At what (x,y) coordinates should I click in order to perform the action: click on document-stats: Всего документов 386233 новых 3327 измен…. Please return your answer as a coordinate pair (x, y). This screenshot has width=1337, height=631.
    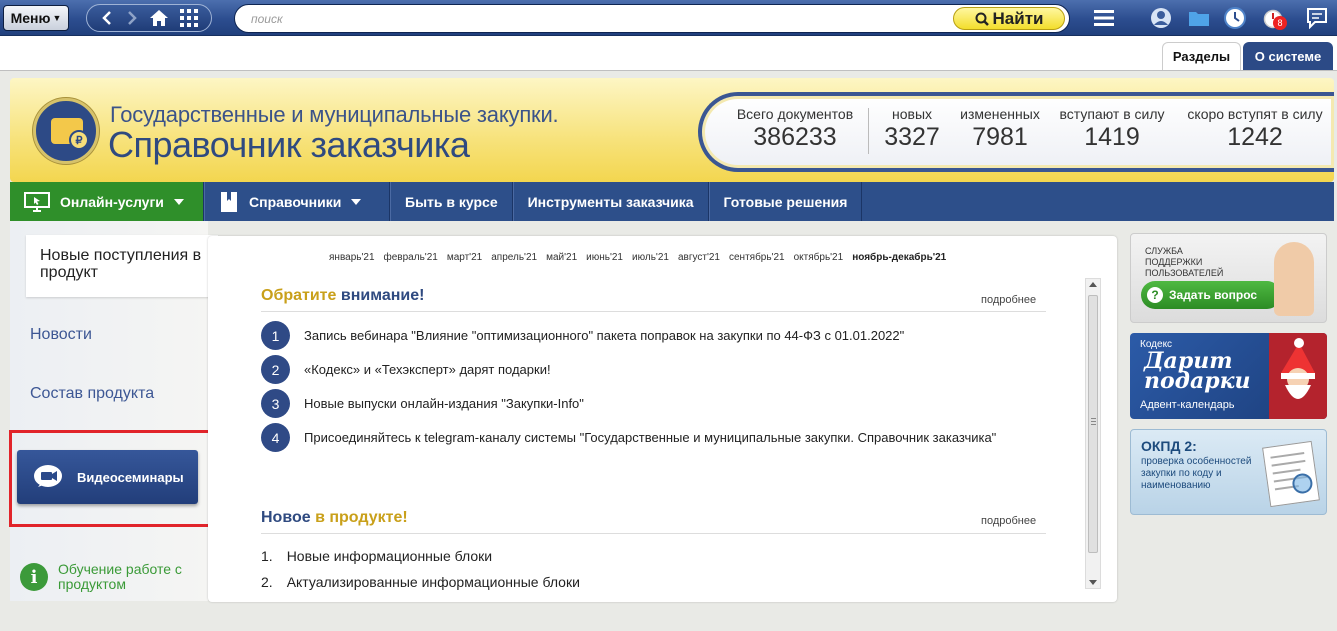
    Looking at the image, I should click on (1016, 132).